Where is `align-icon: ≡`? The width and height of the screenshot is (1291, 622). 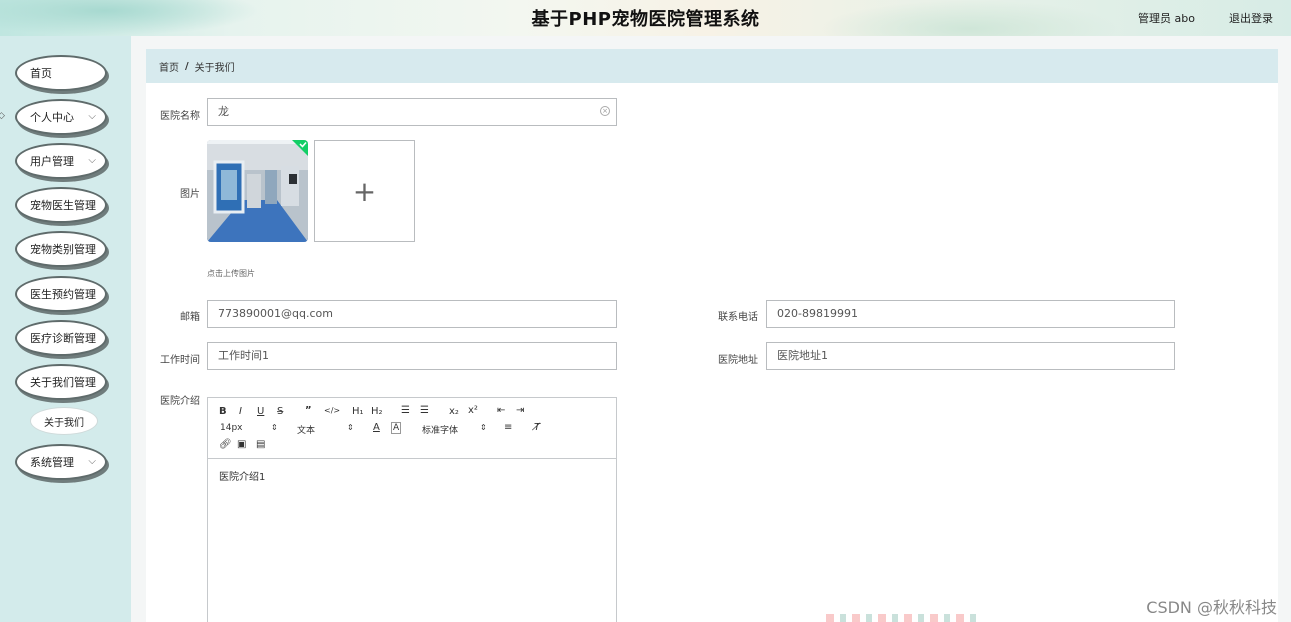
align-icon: ≡ is located at coordinates (508, 427).